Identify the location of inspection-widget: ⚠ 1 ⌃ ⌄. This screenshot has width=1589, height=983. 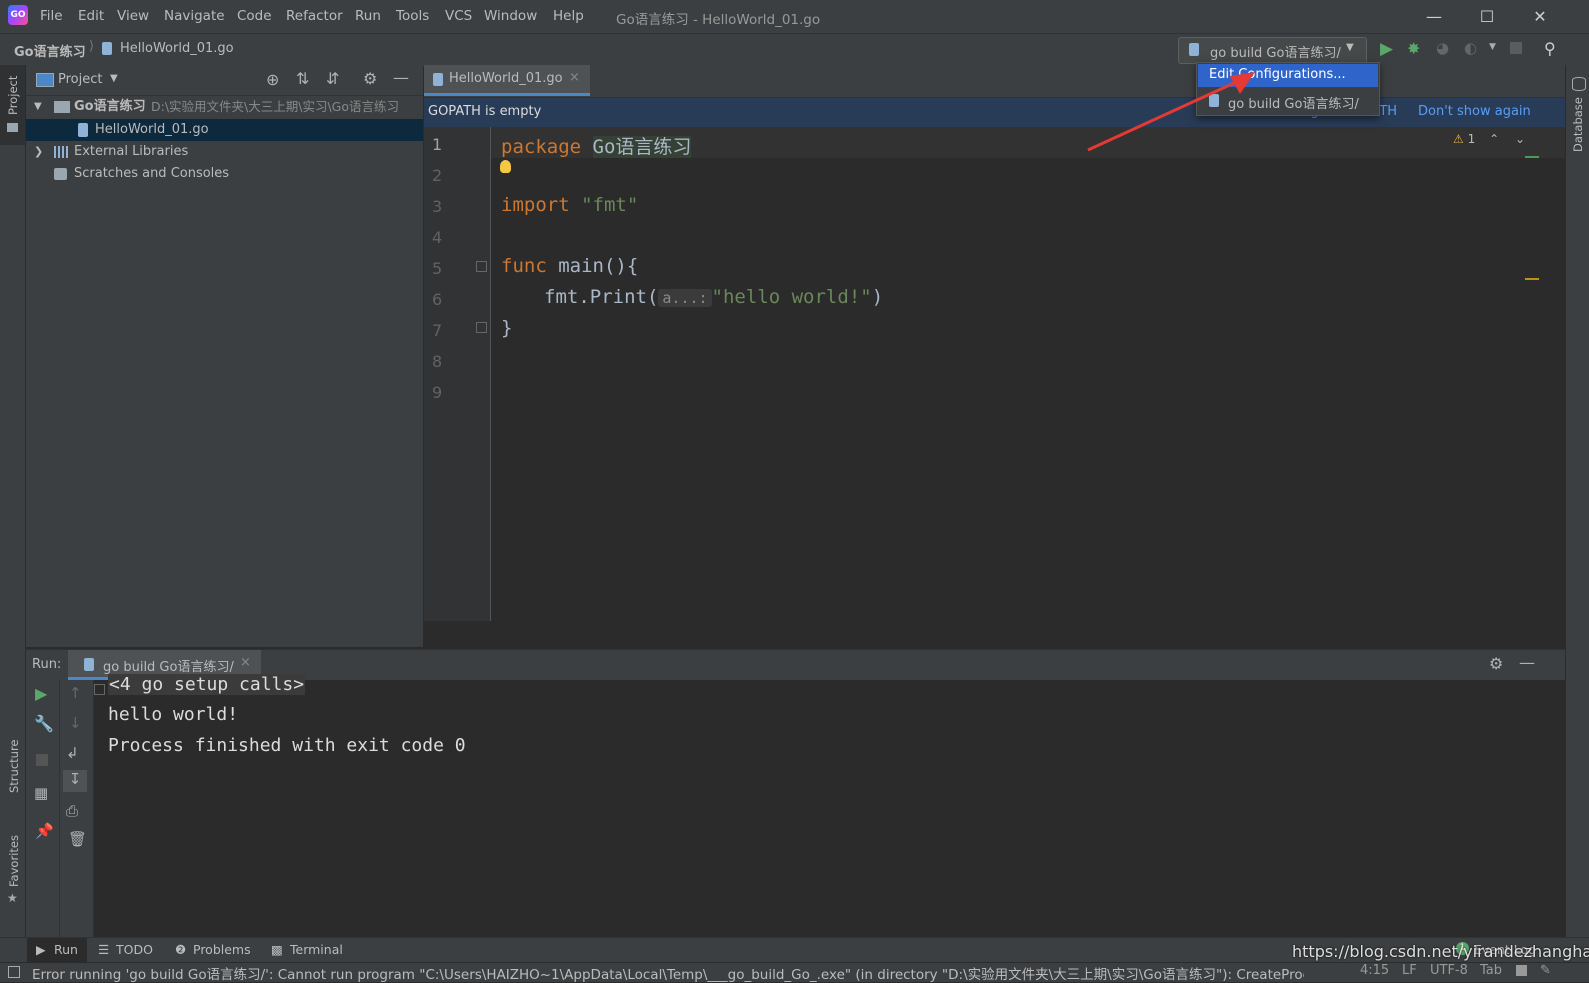
(1489, 139).